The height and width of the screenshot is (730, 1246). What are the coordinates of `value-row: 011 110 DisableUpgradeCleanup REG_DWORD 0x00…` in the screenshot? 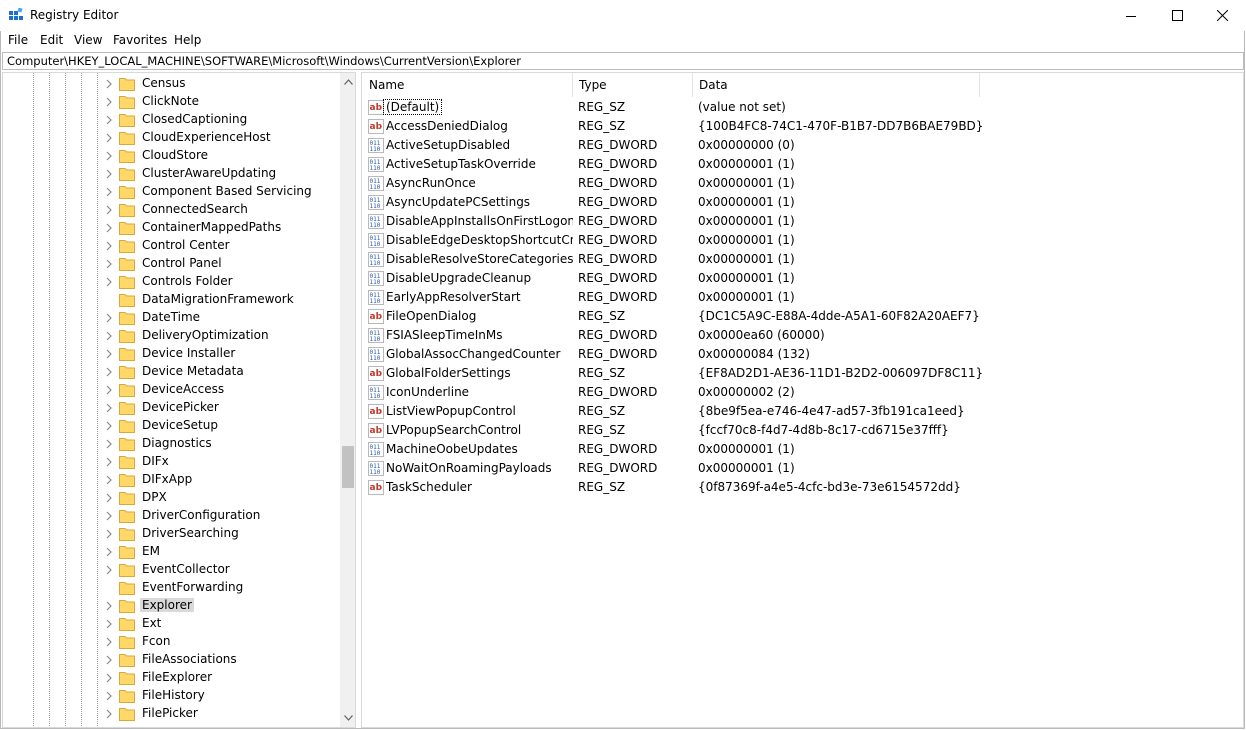 It's located at (802, 278).